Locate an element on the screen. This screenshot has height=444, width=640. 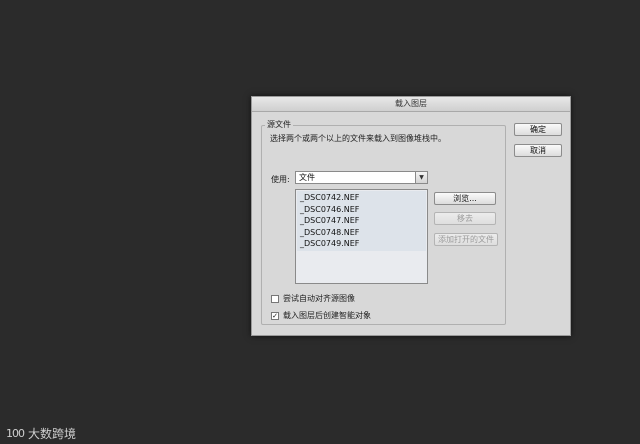
use-label: 使用: is located at coordinates (280, 179).